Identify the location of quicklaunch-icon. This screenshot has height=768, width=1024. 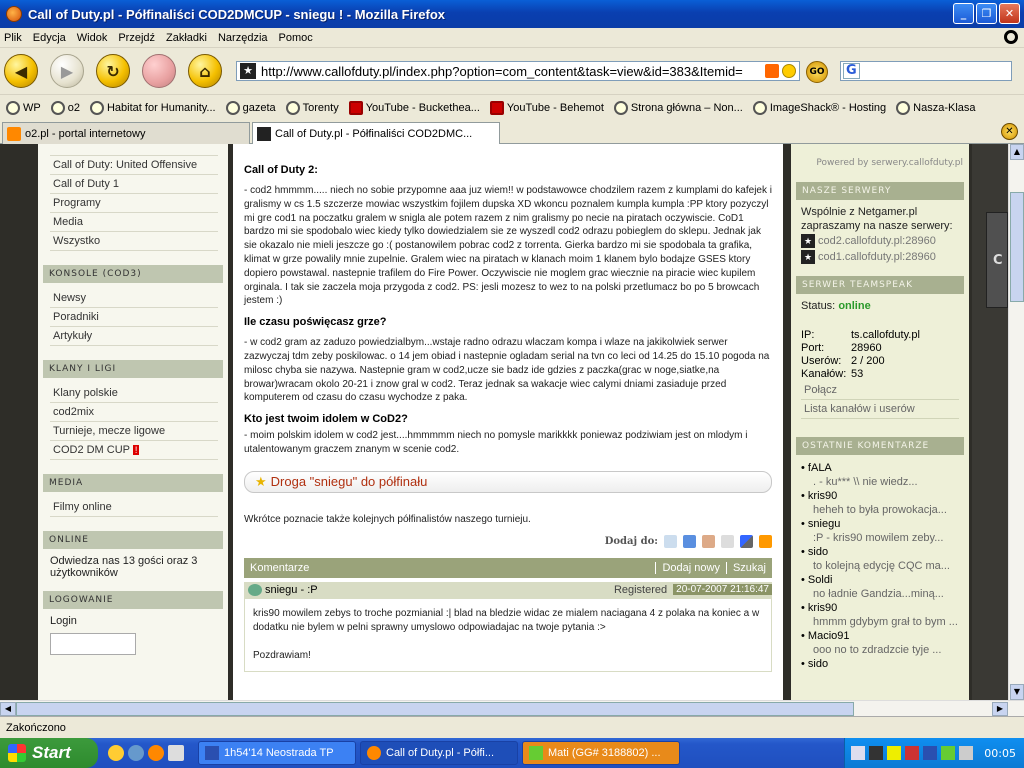
(116, 753).